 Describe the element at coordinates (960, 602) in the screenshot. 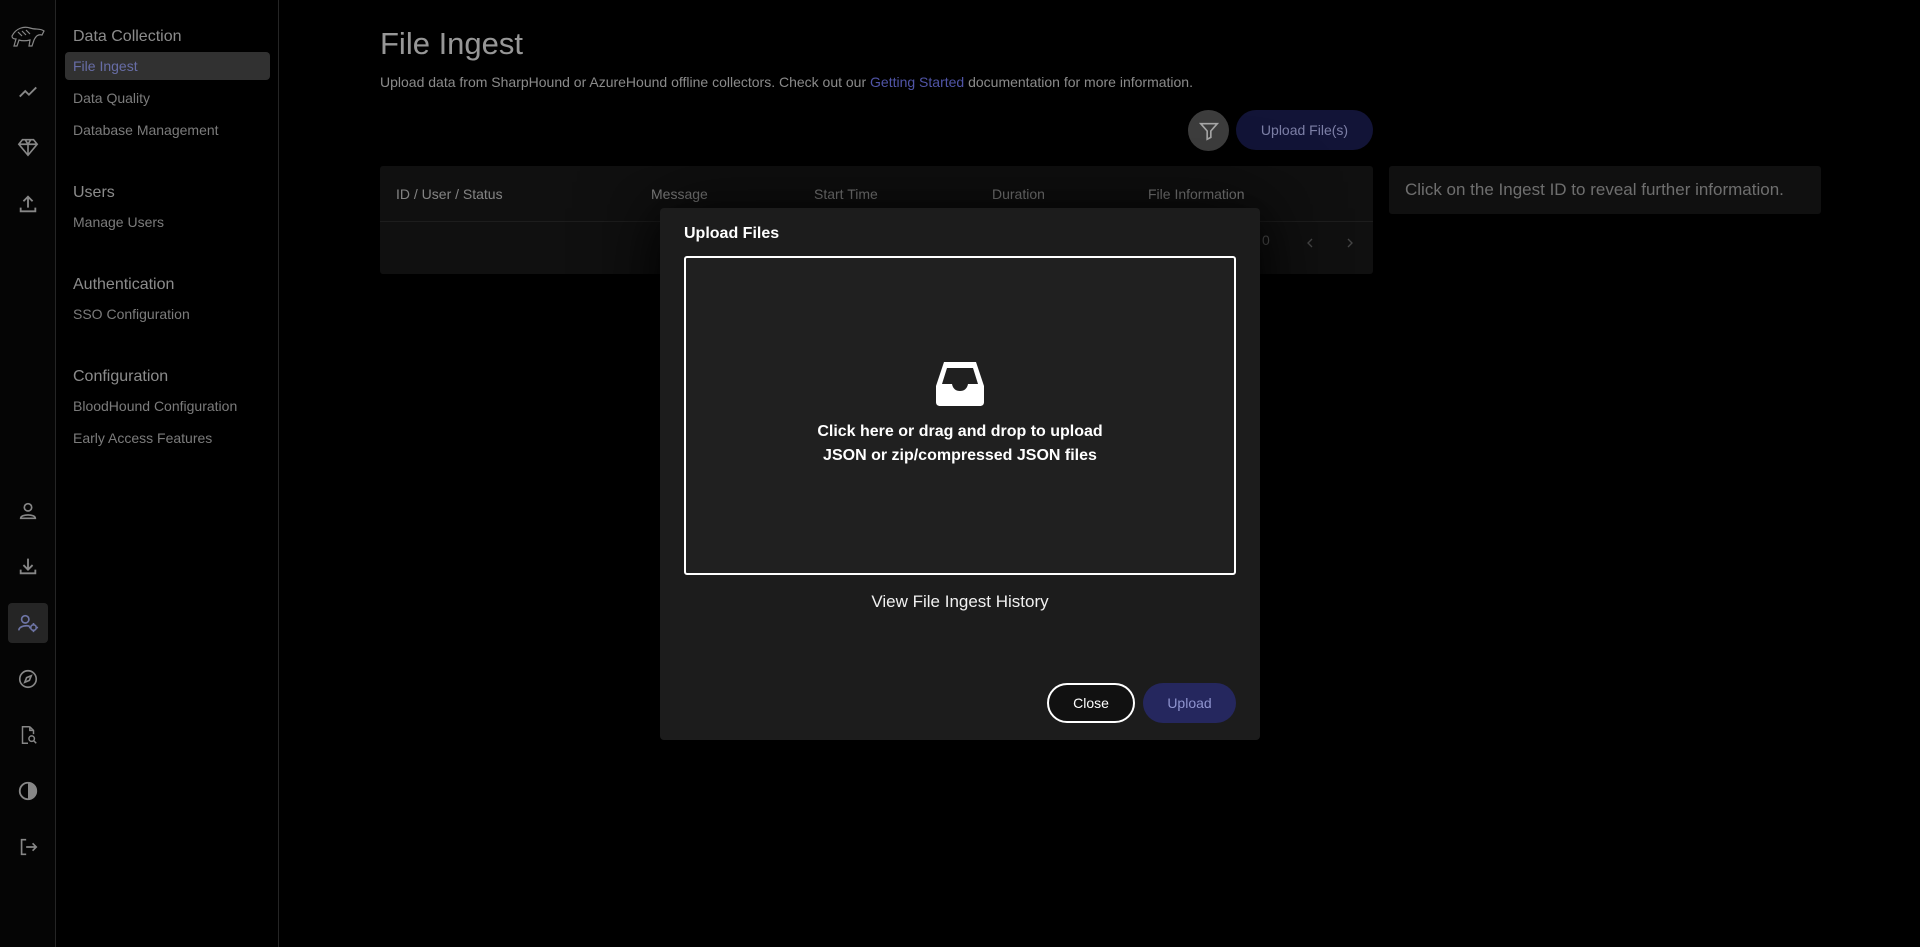

I see `view-ingest-history-link: View File Ingest History` at that location.